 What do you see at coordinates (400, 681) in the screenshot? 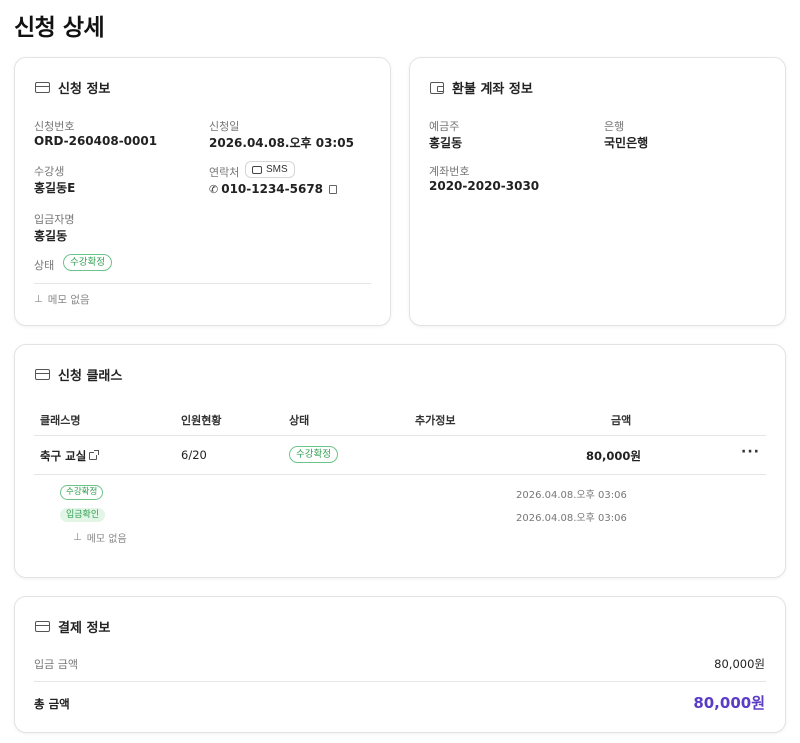
I see `payment-divider` at bounding box center [400, 681].